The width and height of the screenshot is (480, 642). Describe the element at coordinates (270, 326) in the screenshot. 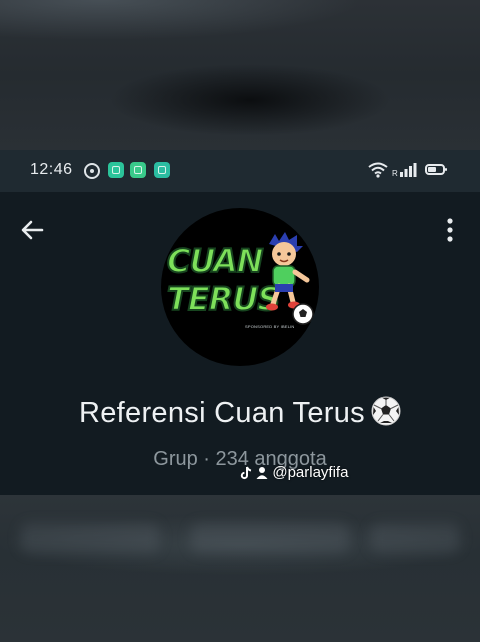

I see `avatar-sponsor-text: SPONSORED BY IBELIN` at that location.